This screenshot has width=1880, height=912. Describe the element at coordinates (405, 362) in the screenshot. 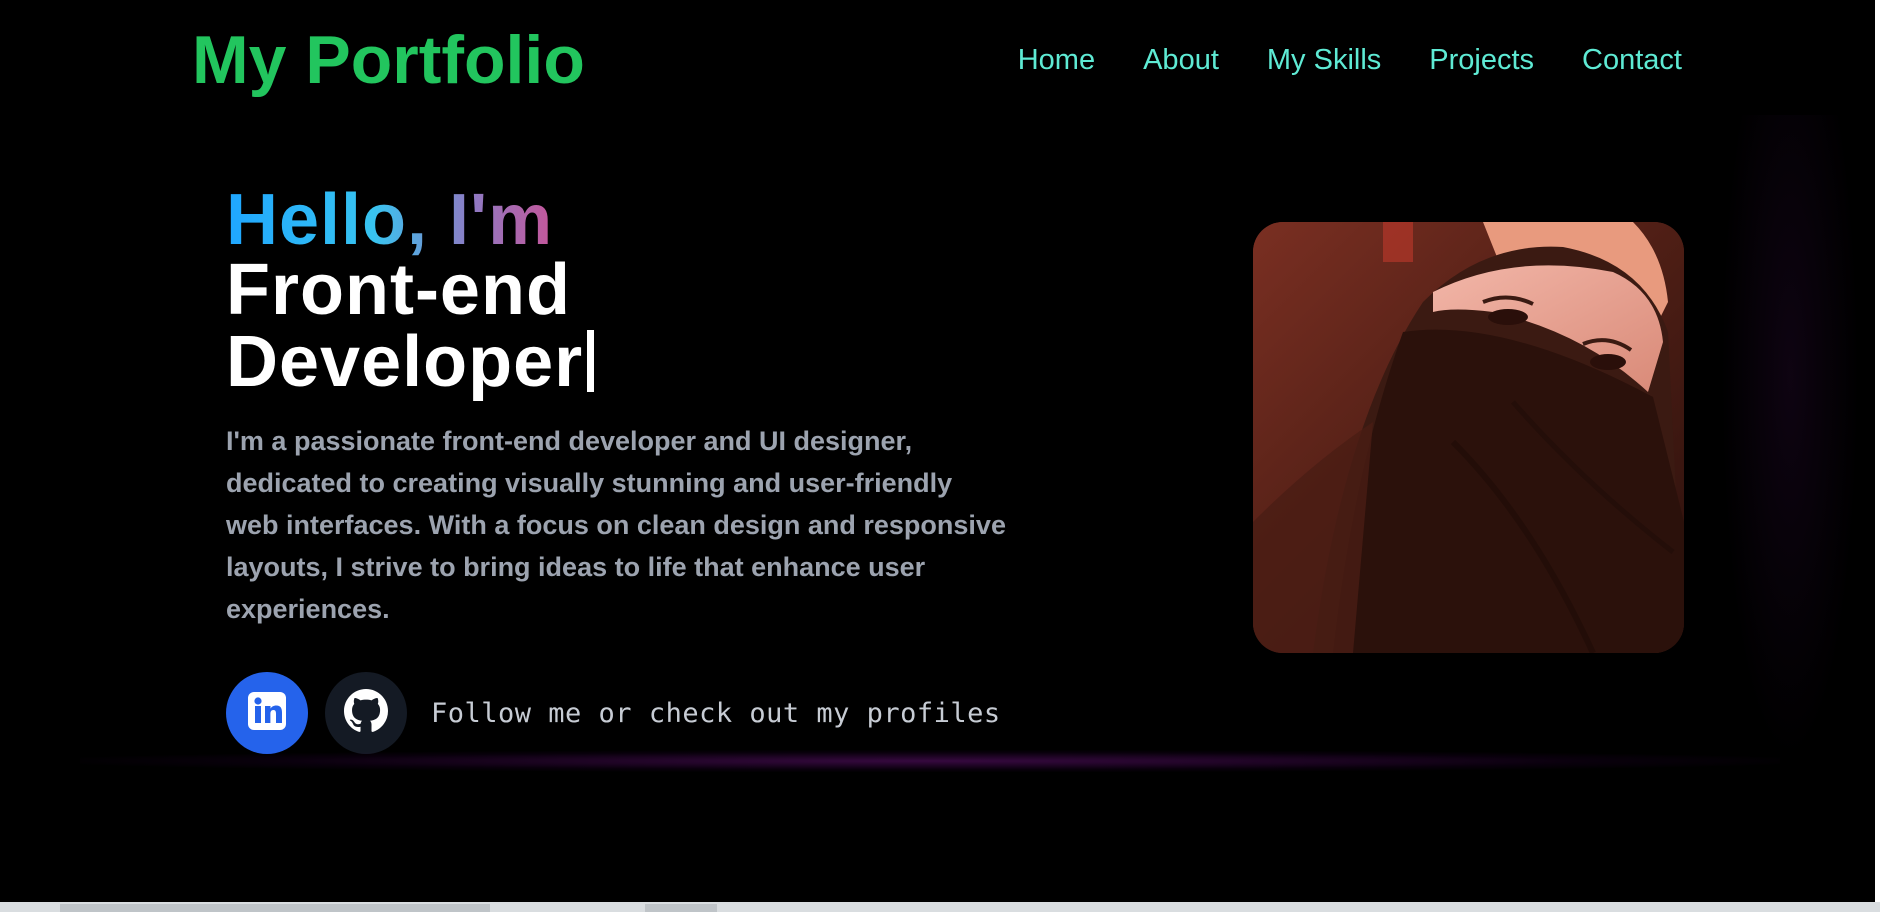

I see `hero-role-line2: Developer` at that location.